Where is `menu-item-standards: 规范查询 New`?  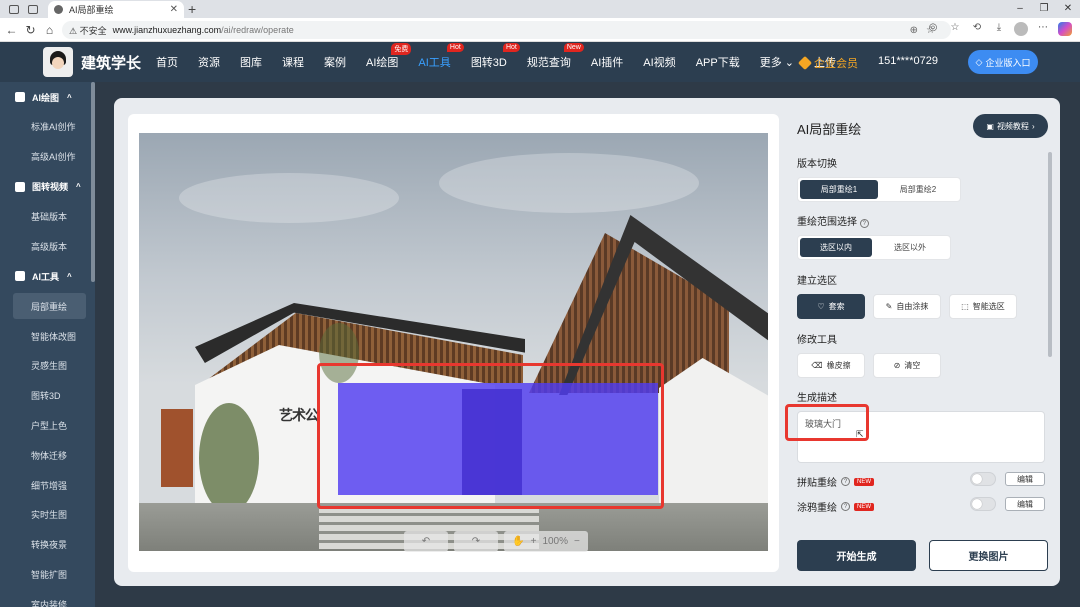 menu-item-standards: 规范查询 New is located at coordinates (555, 56).